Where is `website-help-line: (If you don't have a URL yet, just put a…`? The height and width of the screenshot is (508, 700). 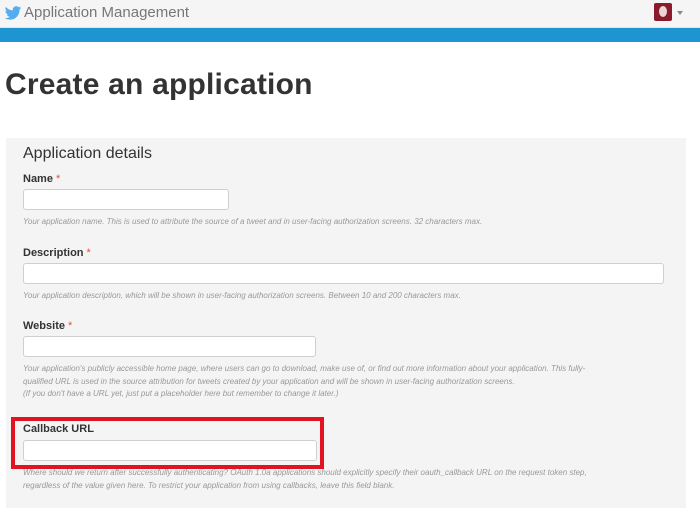
website-help-line: (If you don't have a URL yet, just put a… is located at coordinates (181, 393).